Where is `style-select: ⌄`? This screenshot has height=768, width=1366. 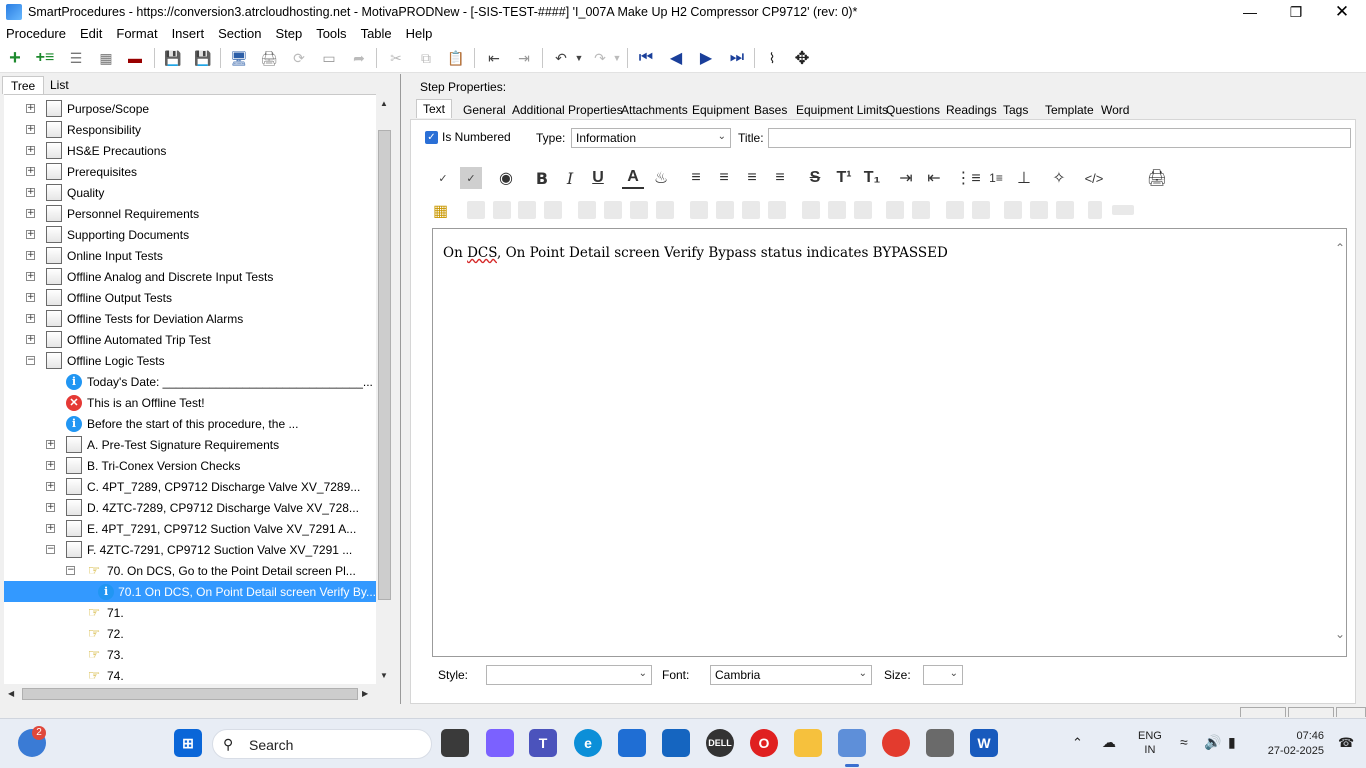 style-select: ⌄ is located at coordinates (569, 675).